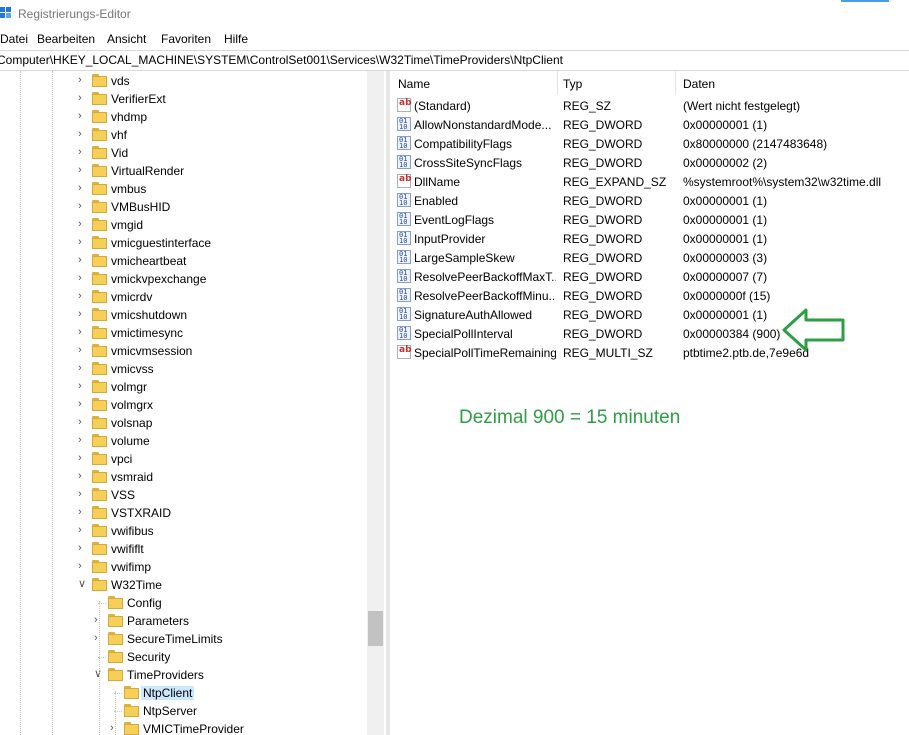 The width and height of the screenshot is (909, 735). What do you see at coordinates (183, 189) in the screenshot?
I see `tree-item: › vmbus` at bounding box center [183, 189].